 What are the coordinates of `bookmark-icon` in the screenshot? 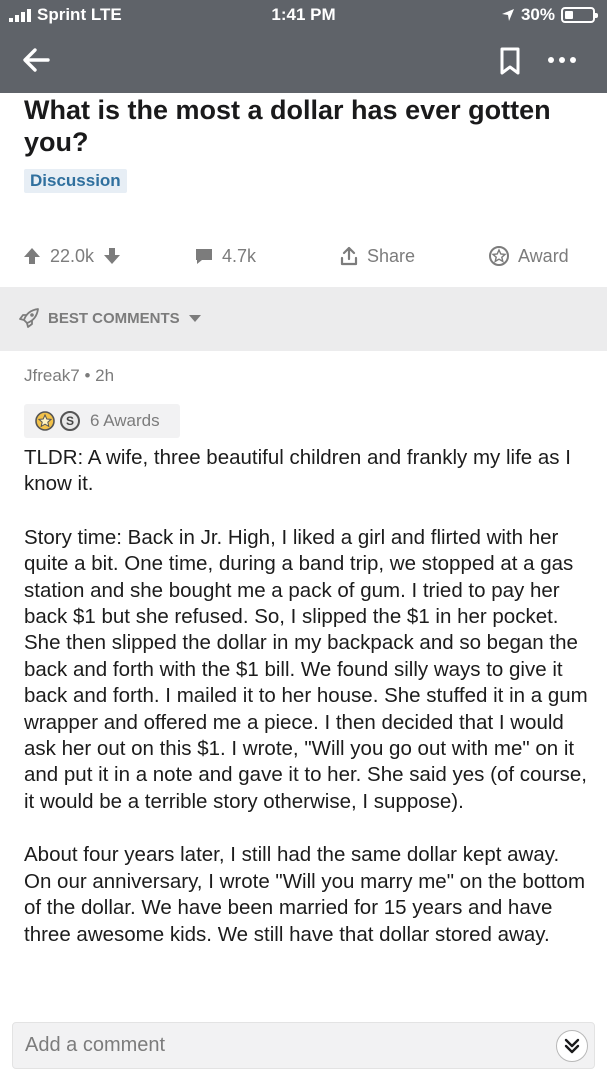 It's located at (510, 61).